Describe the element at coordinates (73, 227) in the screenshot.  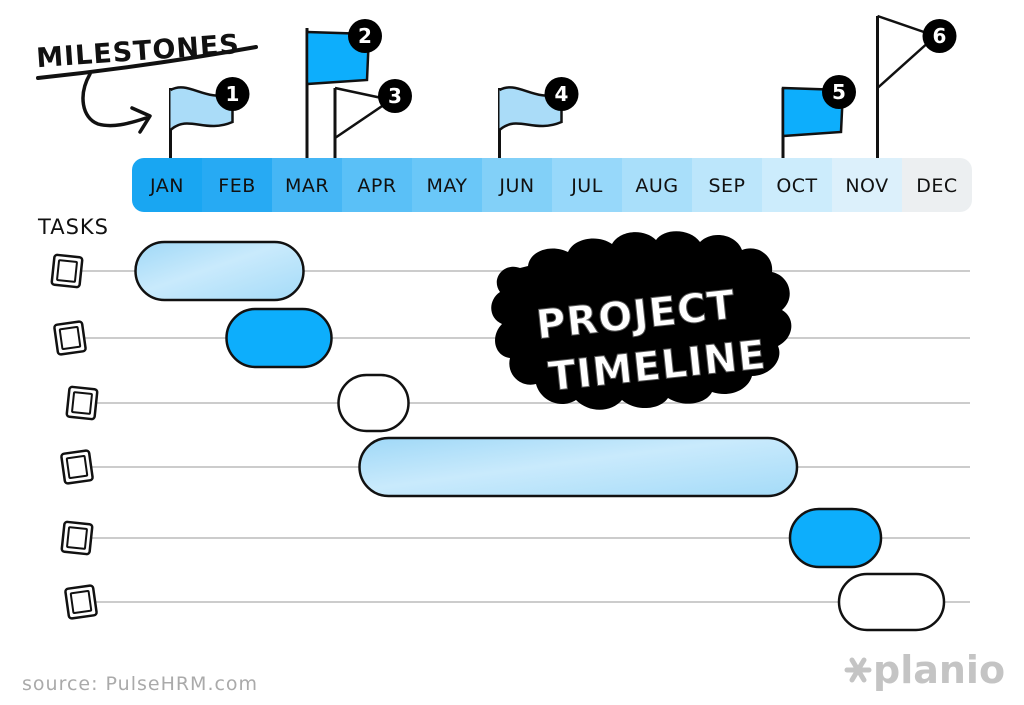
I see `tasks-label: TASKS` at that location.